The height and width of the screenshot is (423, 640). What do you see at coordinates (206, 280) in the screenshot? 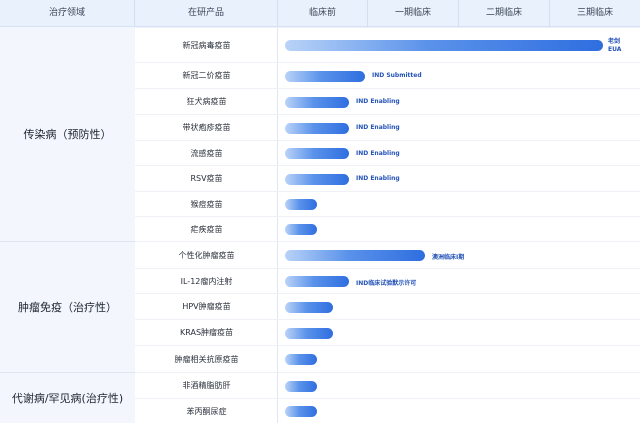
I see `product-name: IL-12瘤内注射` at bounding box center [206, 280].